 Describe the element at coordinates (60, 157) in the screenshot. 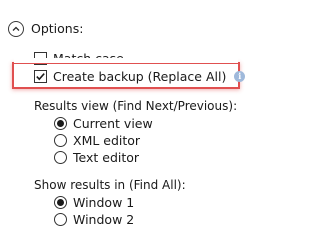

I see `text-editor-radio` at that location.